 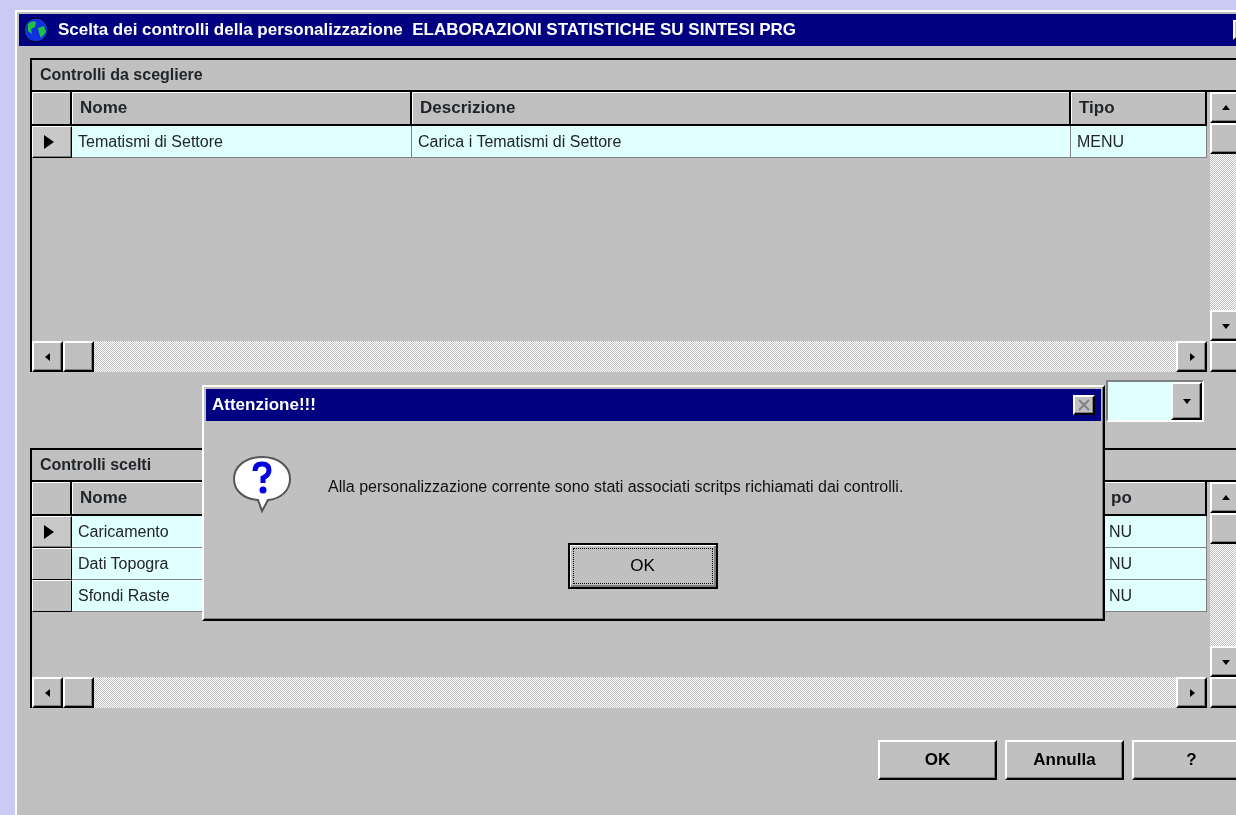 I want to click on globe-icon, so click(x=36, y=30).